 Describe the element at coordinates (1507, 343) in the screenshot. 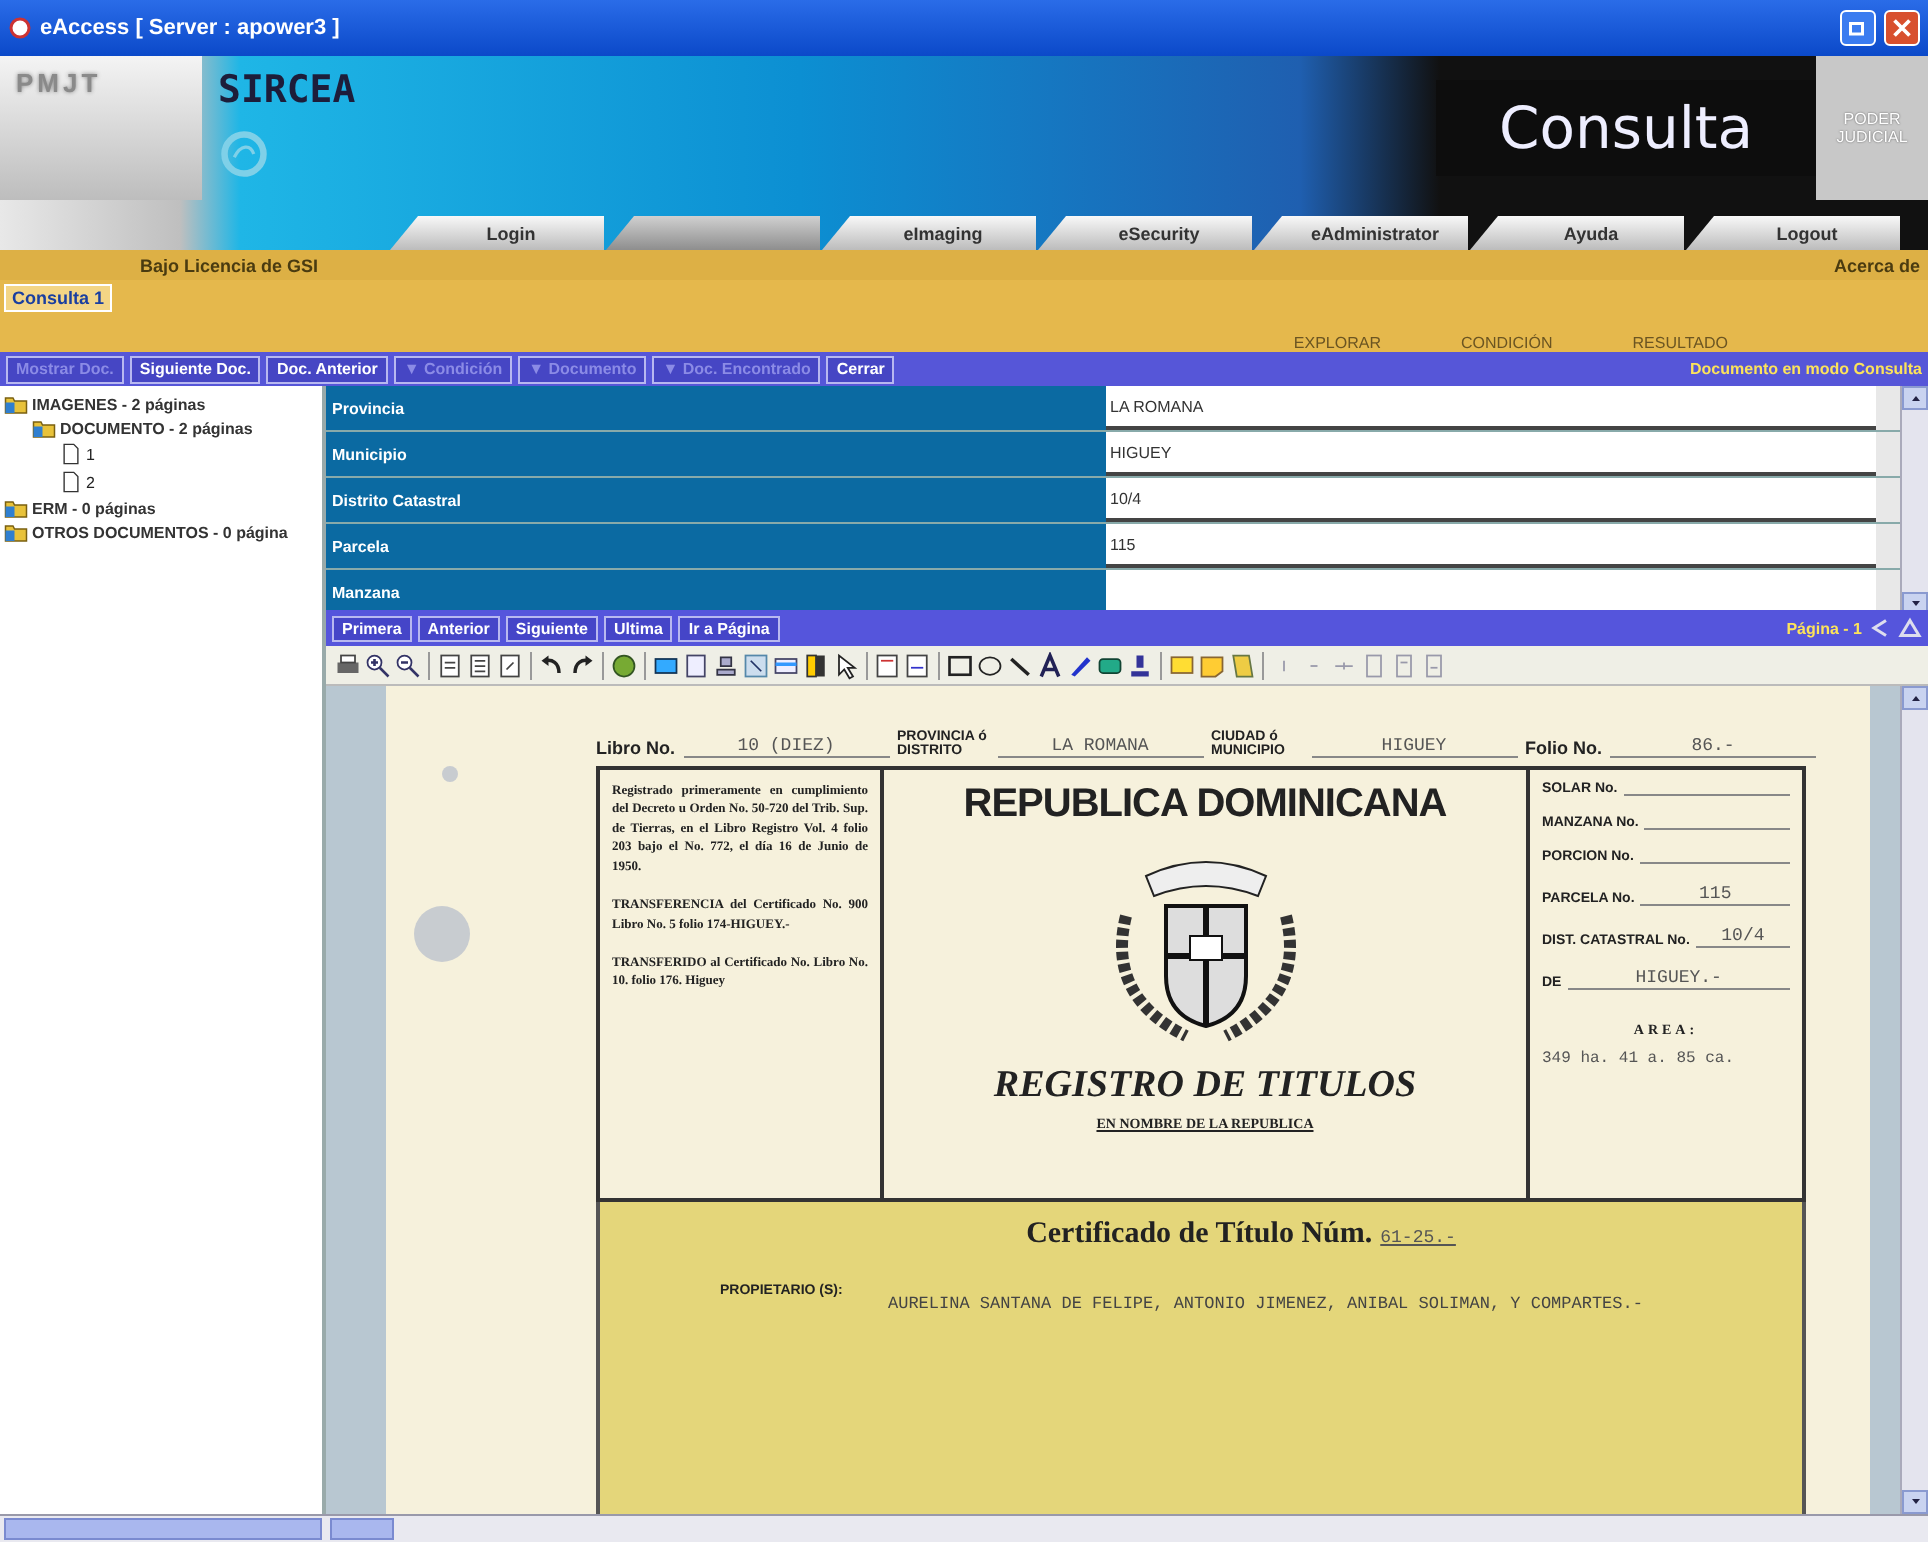

I see `step-label: CONDICIÓN` at that location.